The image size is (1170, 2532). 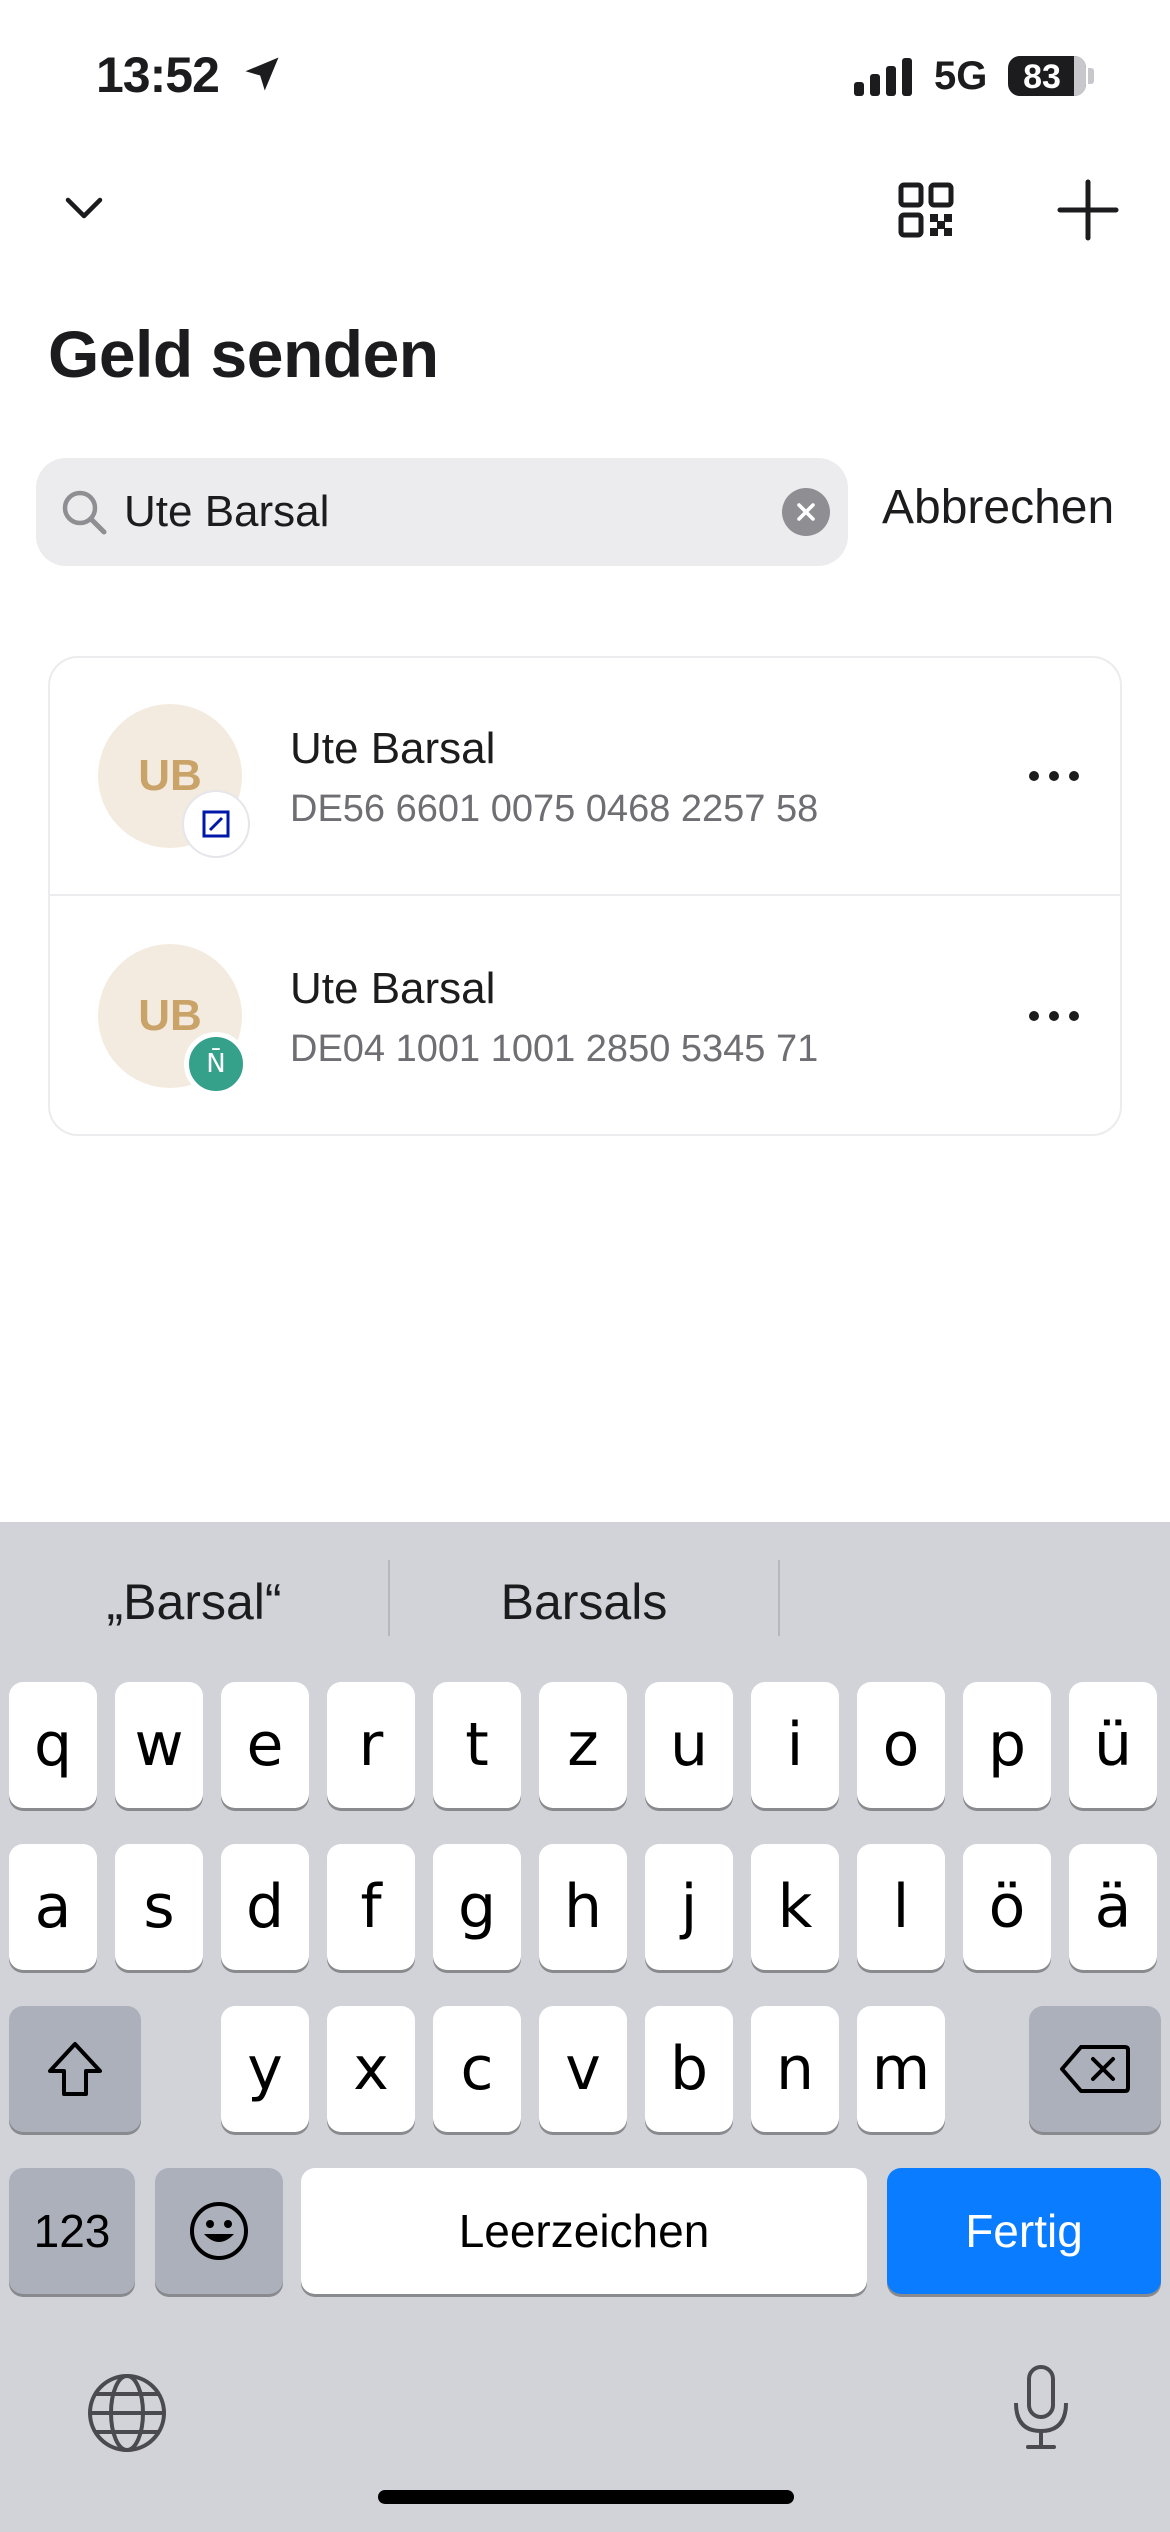 What do you see at coordinates (1113, 1745) in the screenshot?
I see `key-ue: ü` at bounding box center [1113, 1745].